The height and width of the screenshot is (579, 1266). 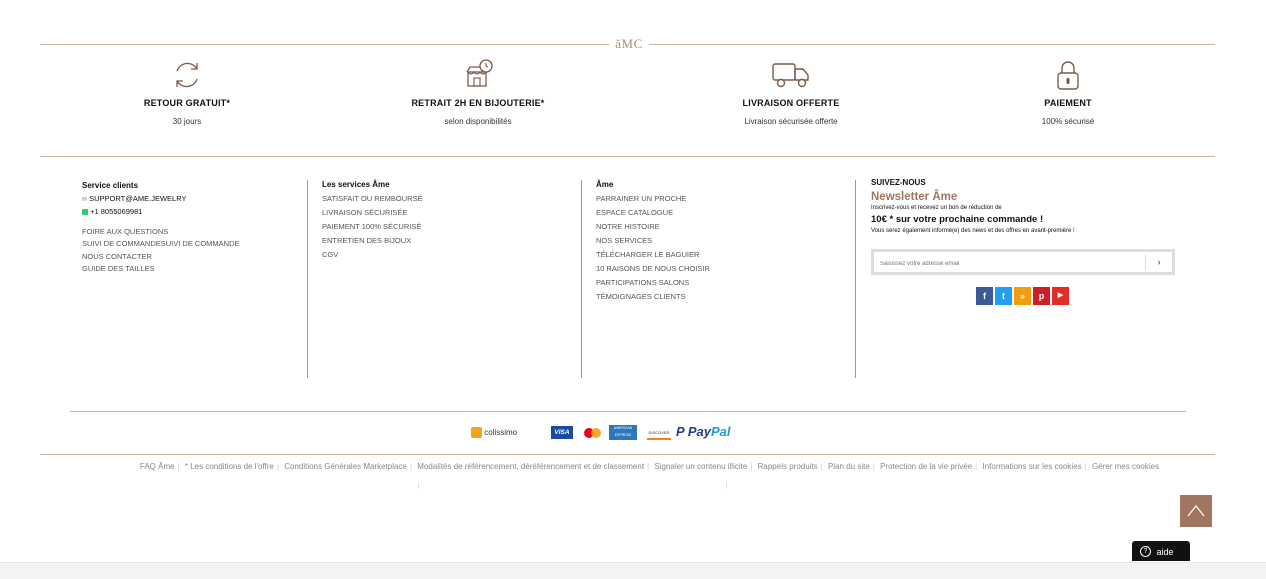 I want to click on link-ring-sizer: TÉLÉCHARGER LE BAGUIER, so click(x=653, y=255).